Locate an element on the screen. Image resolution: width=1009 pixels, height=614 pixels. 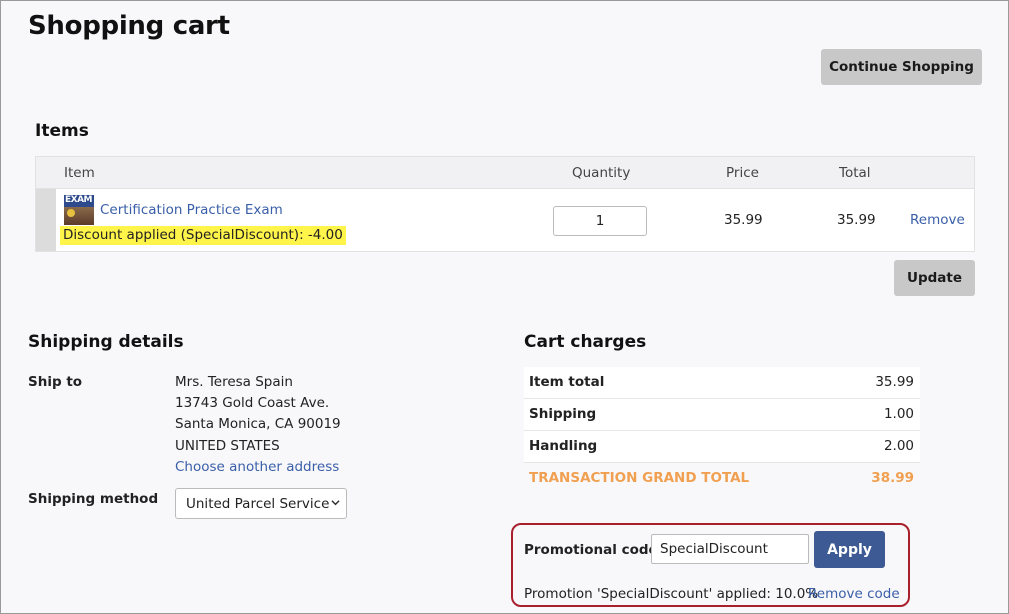
item-total: 35.99 is located at coordinates (856, 220).